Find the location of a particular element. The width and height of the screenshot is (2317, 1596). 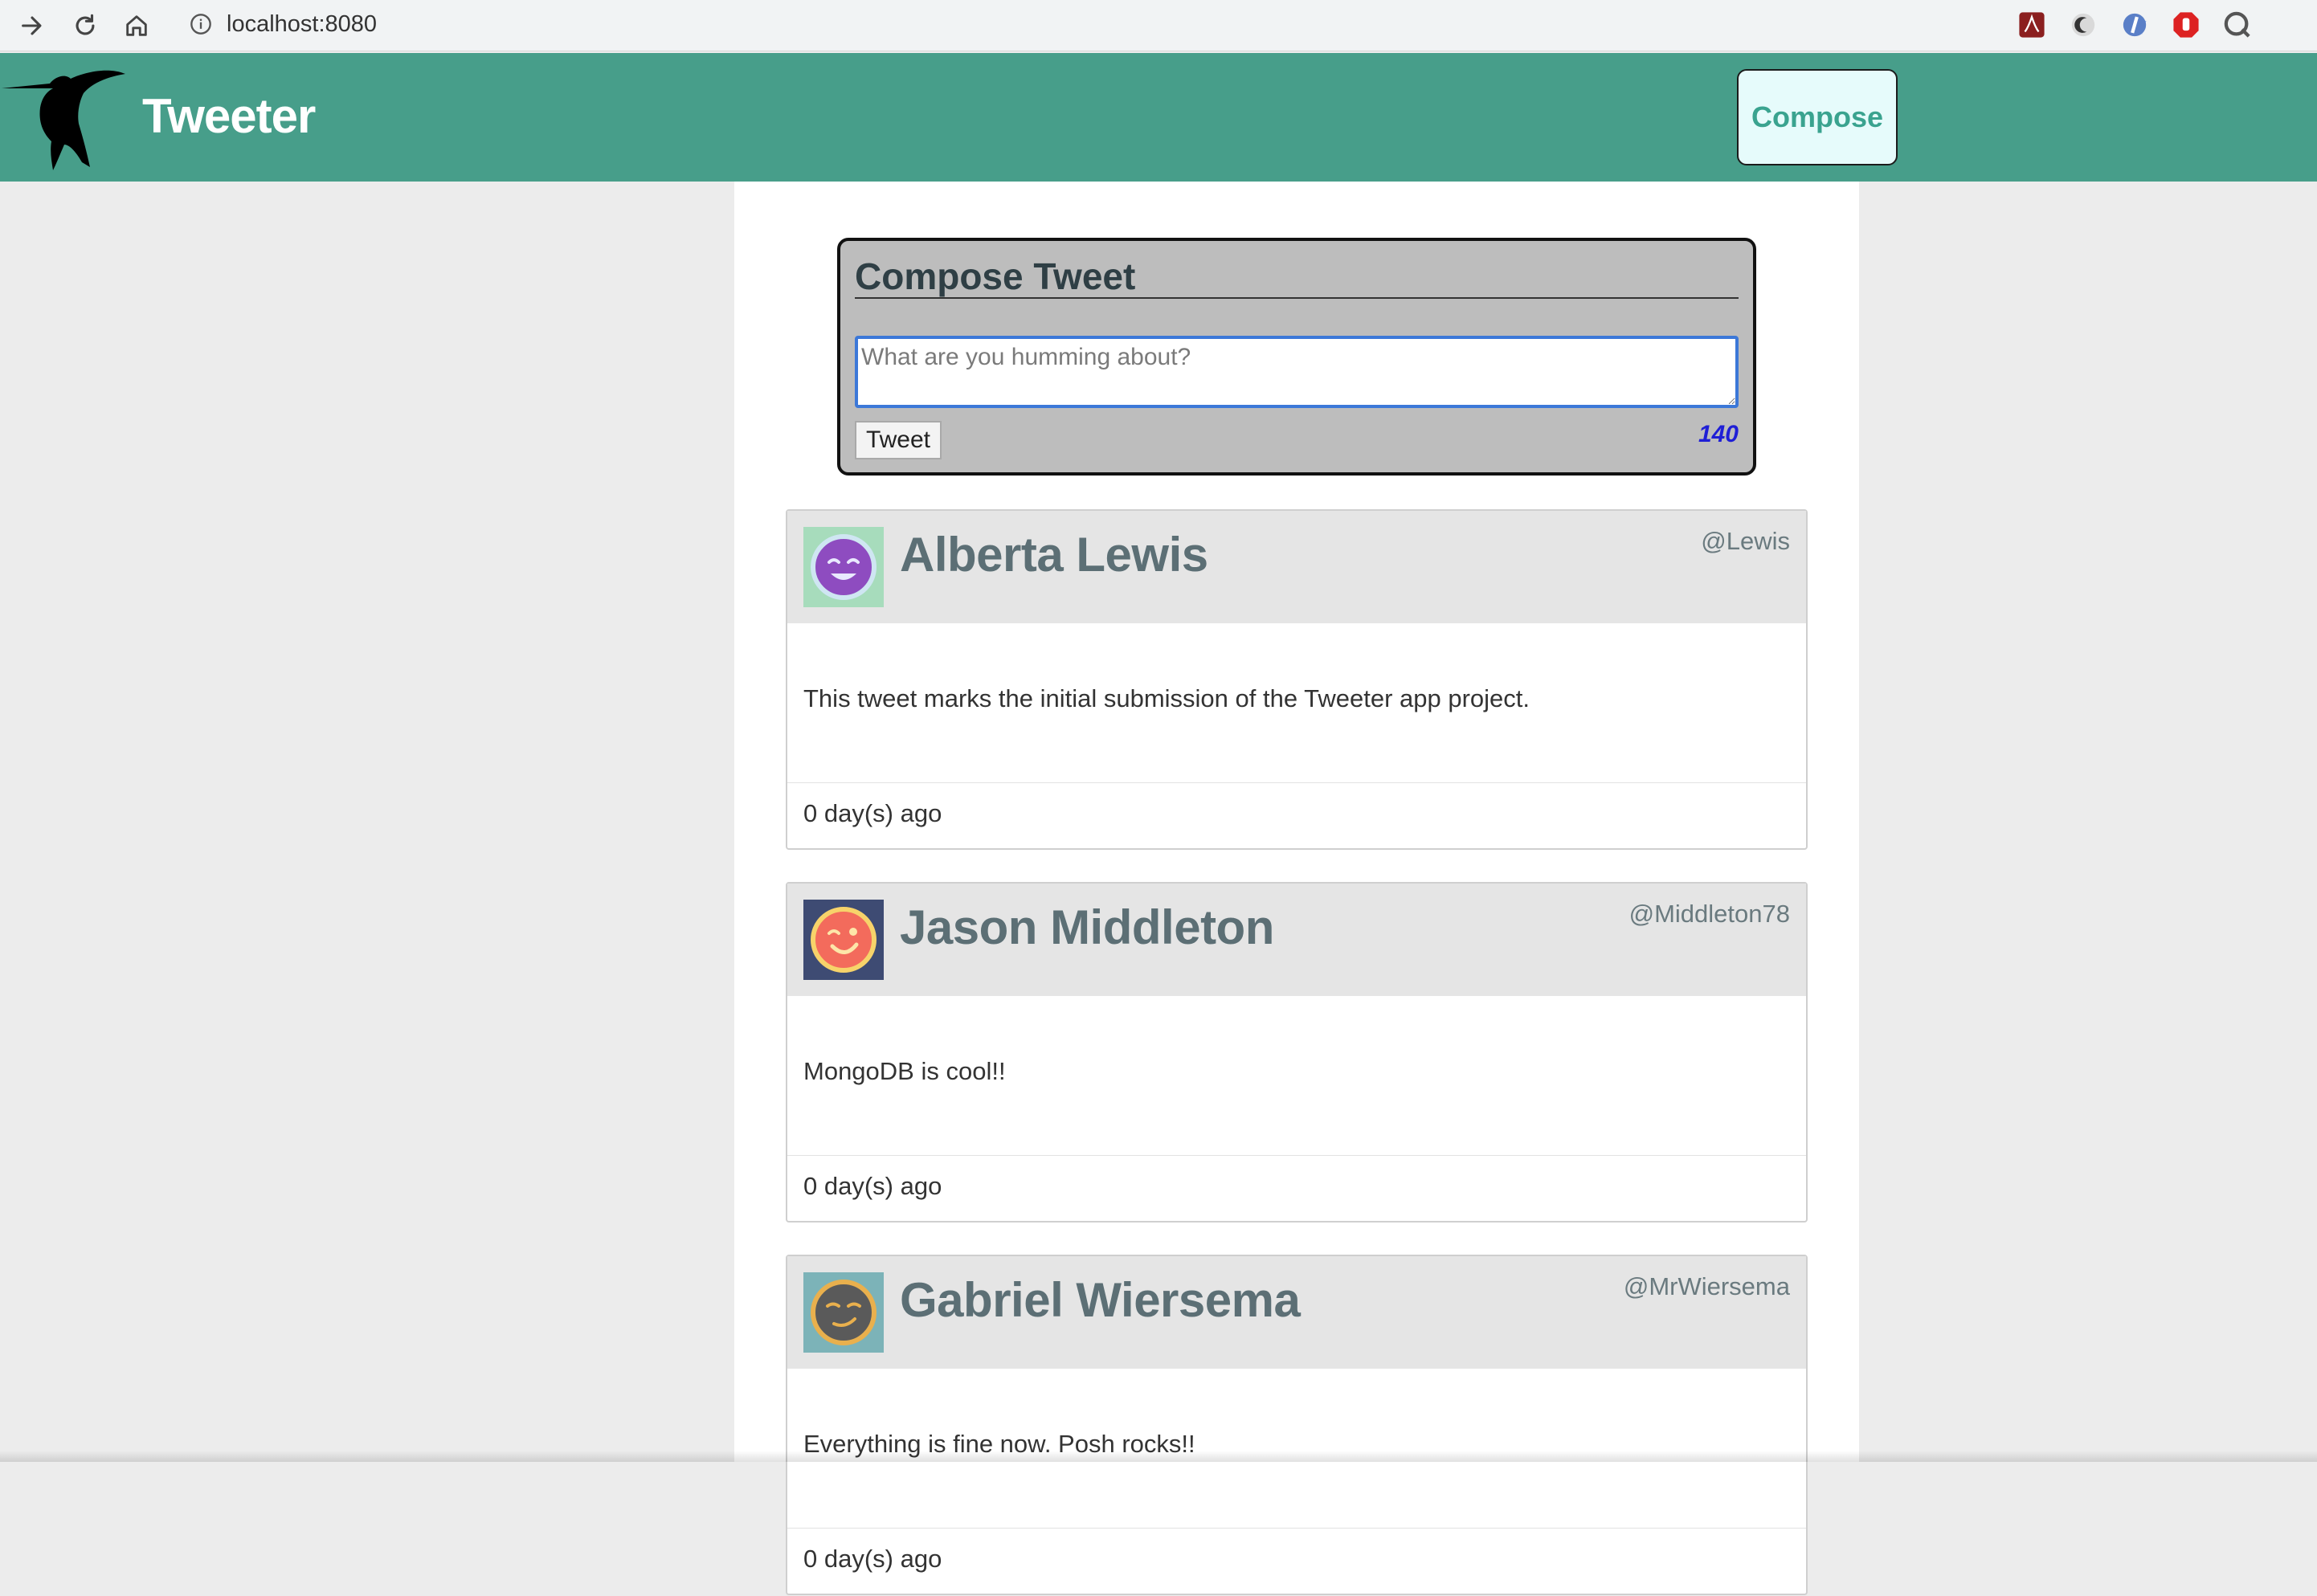

brand-title: Tweeter is located at coordinates (229, 116).